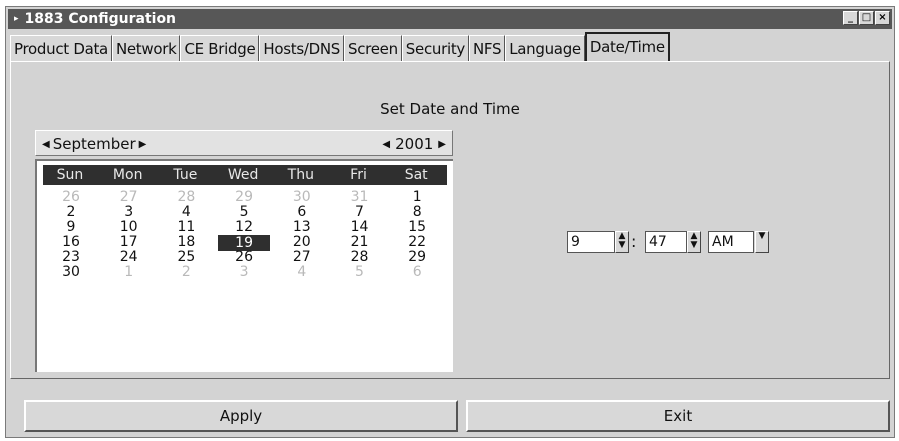  What do you see at coordinates (61, 48) in the screenshot?
I see `tab-product-data: Product Data` at bounding box center [61, 48].